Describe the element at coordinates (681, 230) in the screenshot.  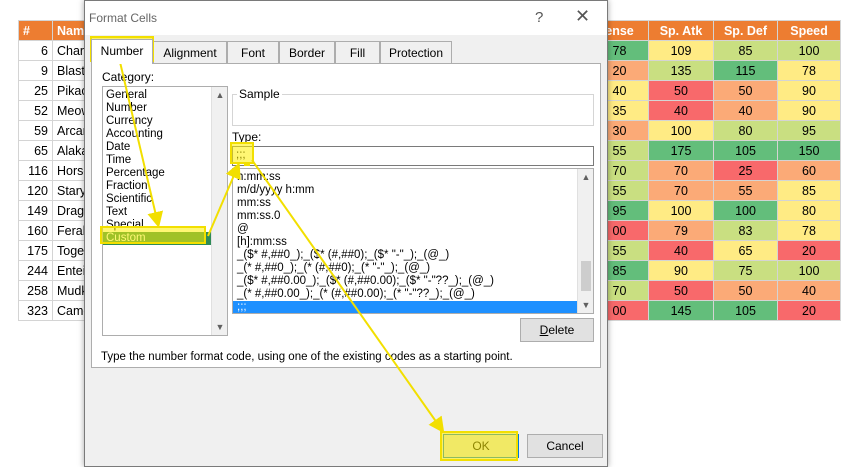
I see `cell-value: 79` at that location.